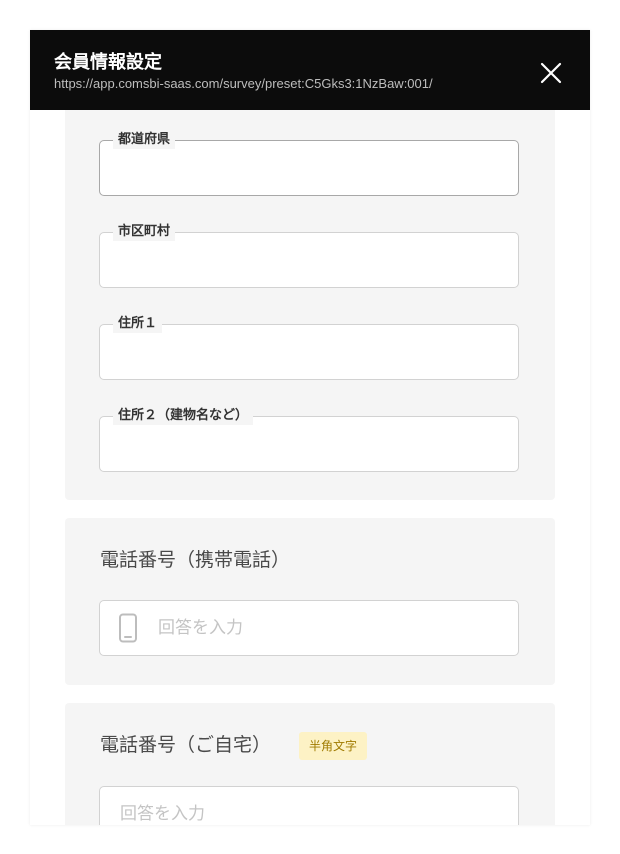 Image resolution: width=620 pixels, height=854 pixels. I want to click on city-field: 市区町村, so click(309, 255).